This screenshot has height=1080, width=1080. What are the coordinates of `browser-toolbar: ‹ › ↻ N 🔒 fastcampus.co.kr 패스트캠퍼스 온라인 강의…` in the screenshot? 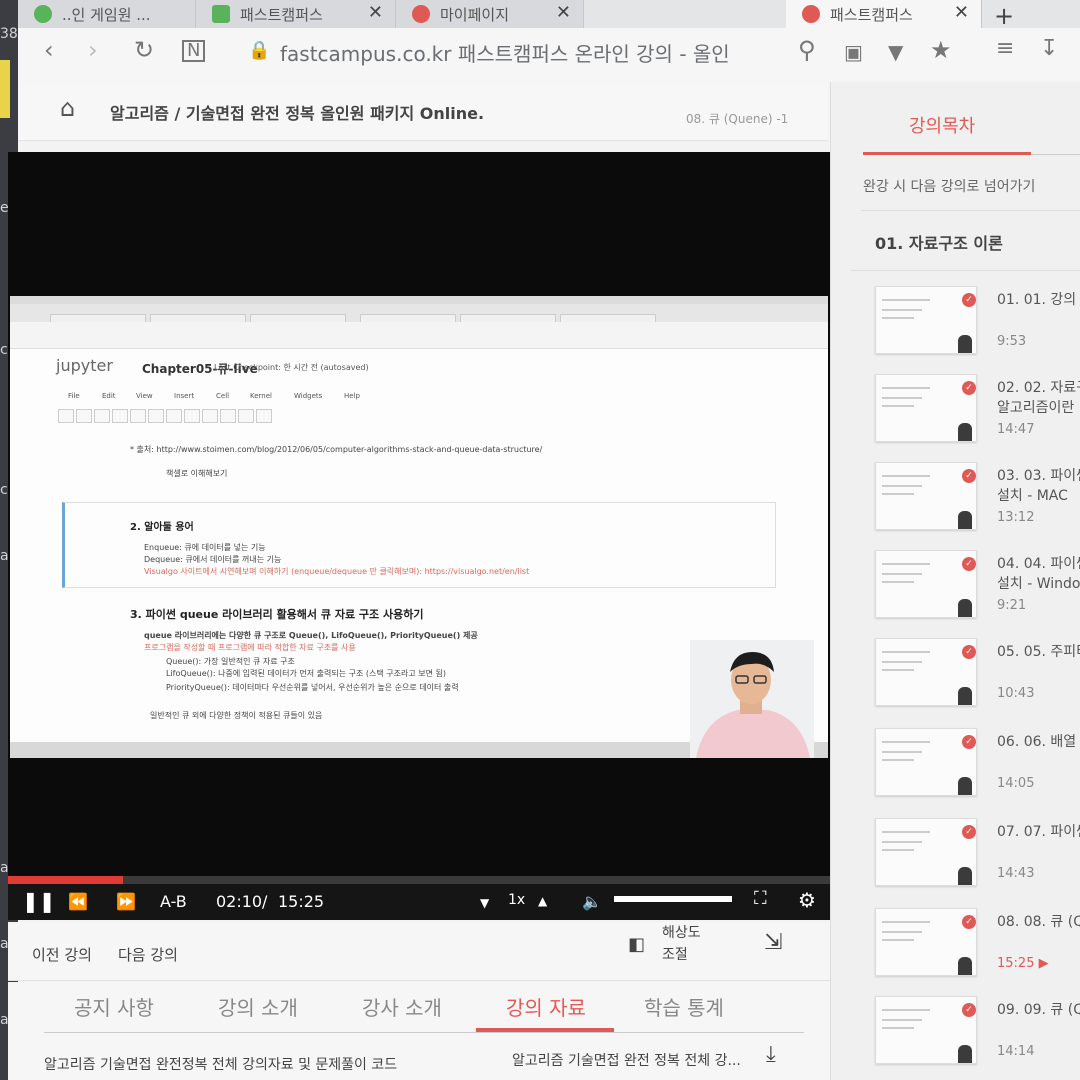 It's located at (549, 55).